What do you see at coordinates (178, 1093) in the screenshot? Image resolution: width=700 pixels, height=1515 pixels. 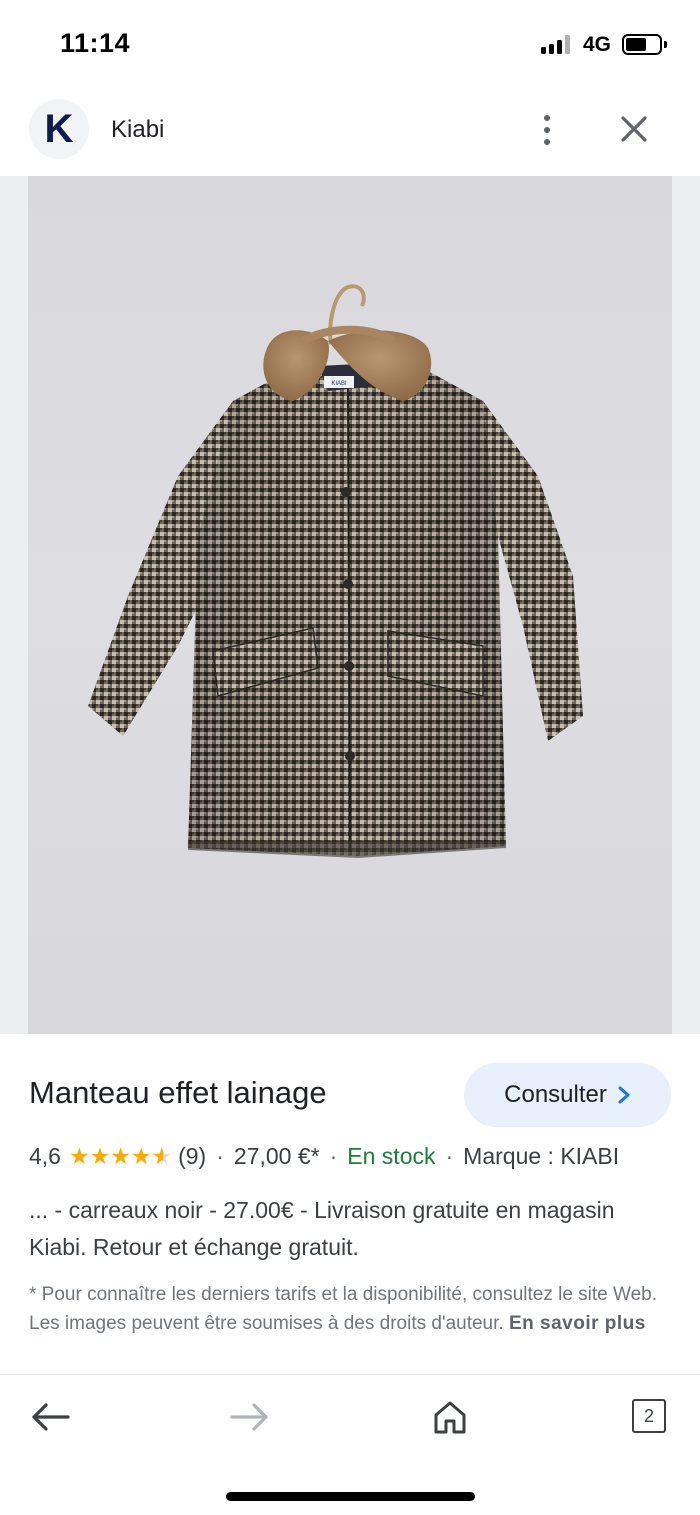 I see `product-title: Manteau effet lainage` at bounding box center [178, 1093].